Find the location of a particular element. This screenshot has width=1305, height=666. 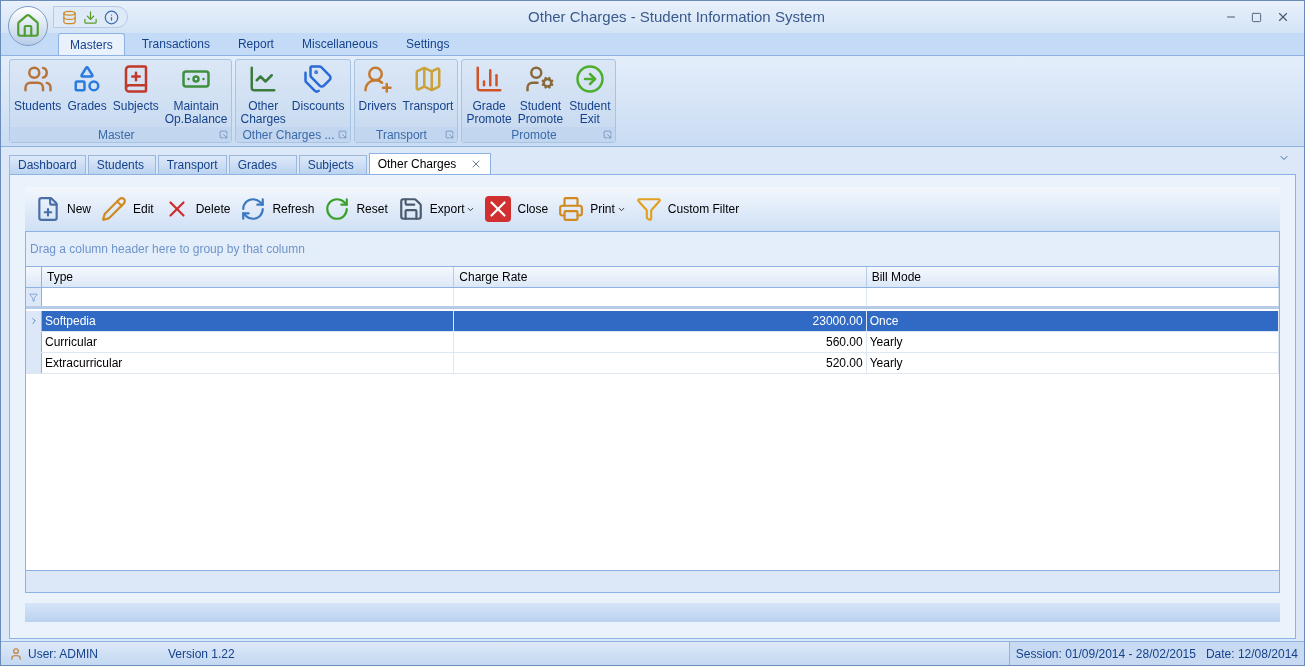

person-gear-icon is located at coordinates (540, 79).